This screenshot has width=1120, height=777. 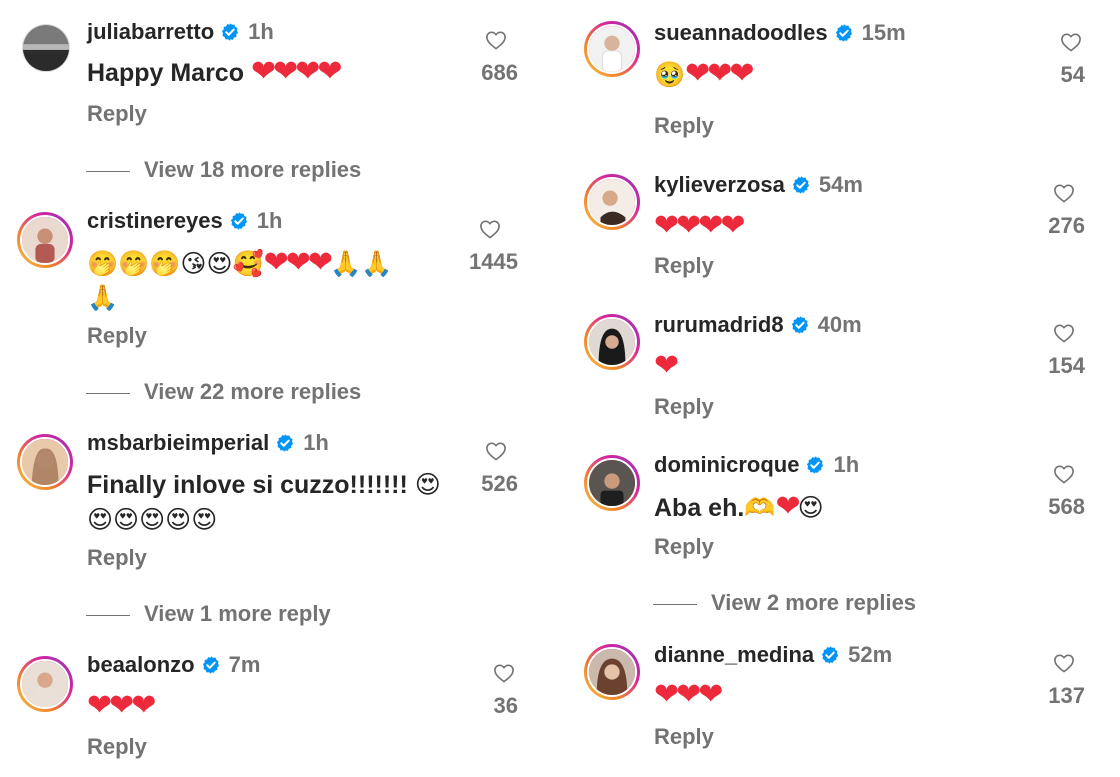 What do you see at coordinates (152, 519) in the screenshot?
I see `emoji-group: 😍😍😍😍😍` at bounding box center [152, 519].